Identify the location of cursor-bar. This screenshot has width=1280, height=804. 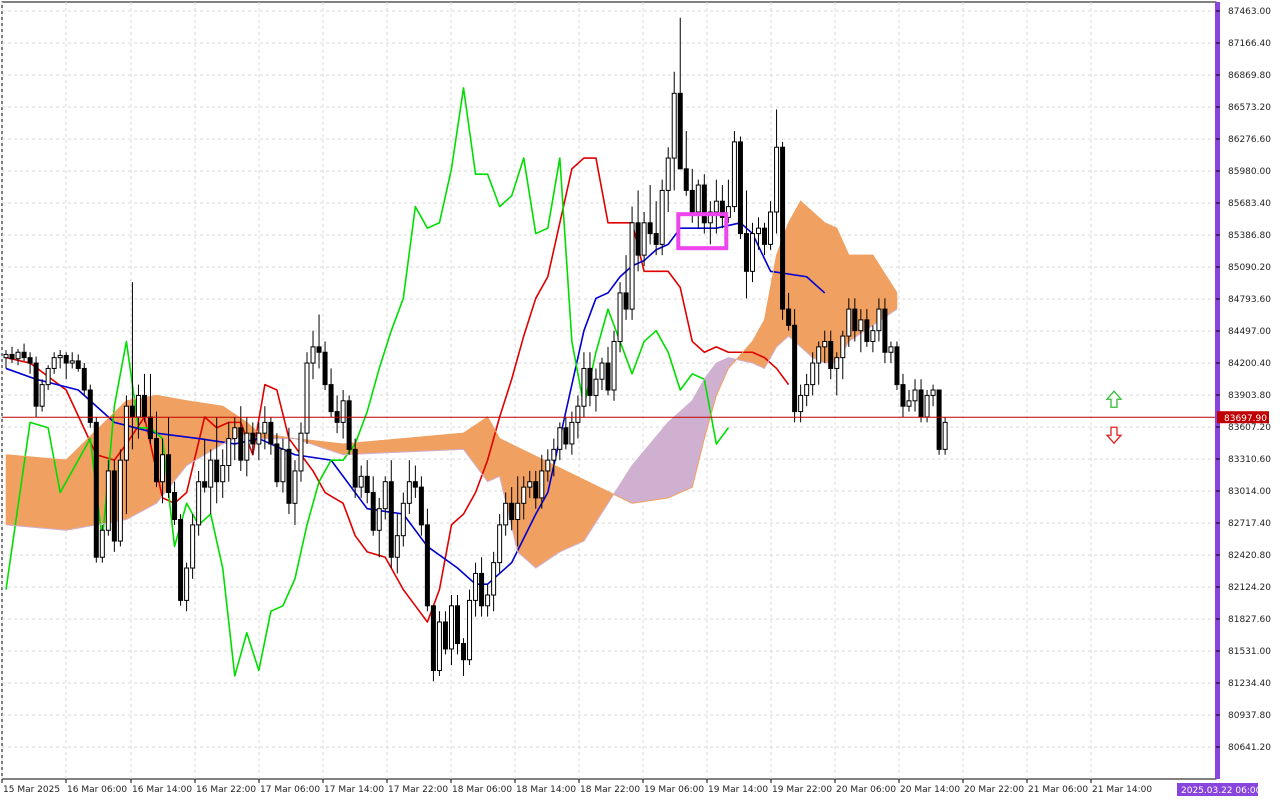
(1217, 390).